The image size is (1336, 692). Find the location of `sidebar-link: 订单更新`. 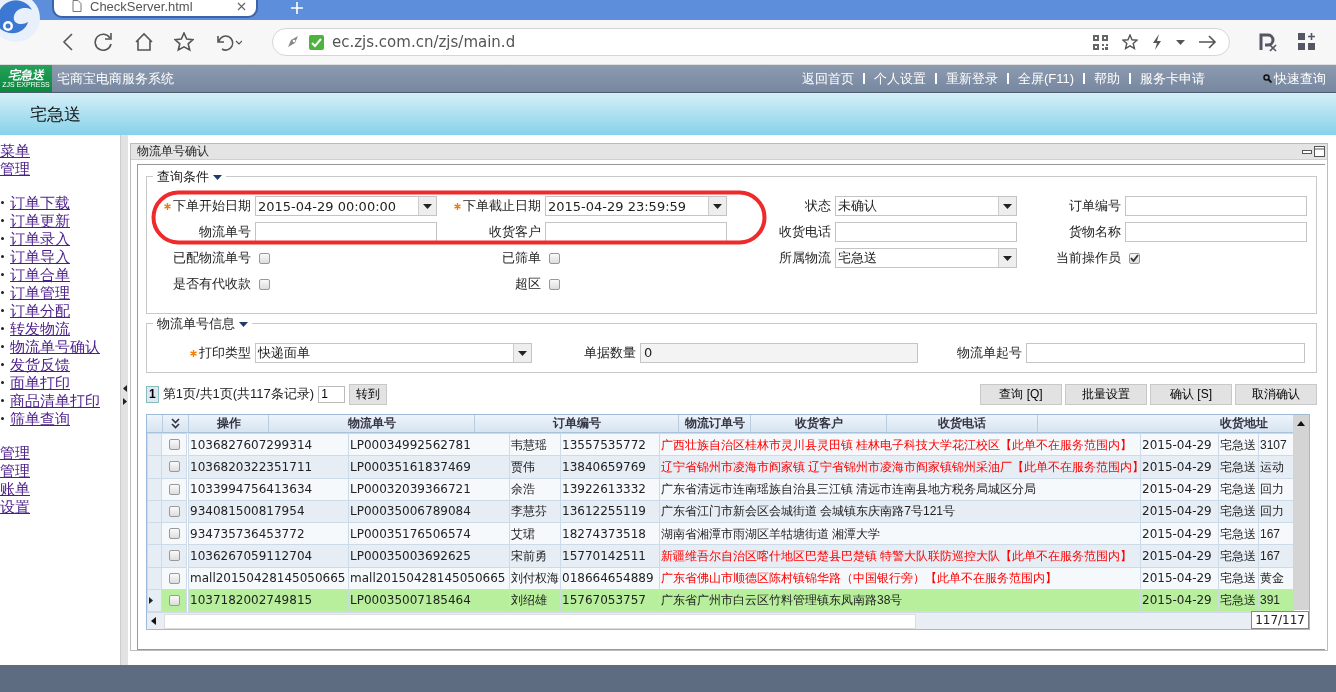

sidebar-link: 订单更新 is located at coordinates (40, 220).